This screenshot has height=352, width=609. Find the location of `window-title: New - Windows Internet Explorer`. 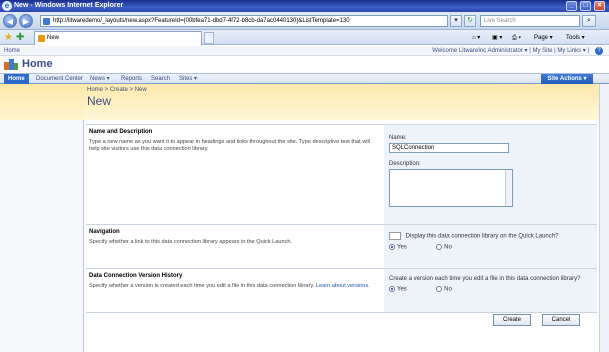

window-title: New - Windows Internet Explorer is located at coordinates (69, 5).